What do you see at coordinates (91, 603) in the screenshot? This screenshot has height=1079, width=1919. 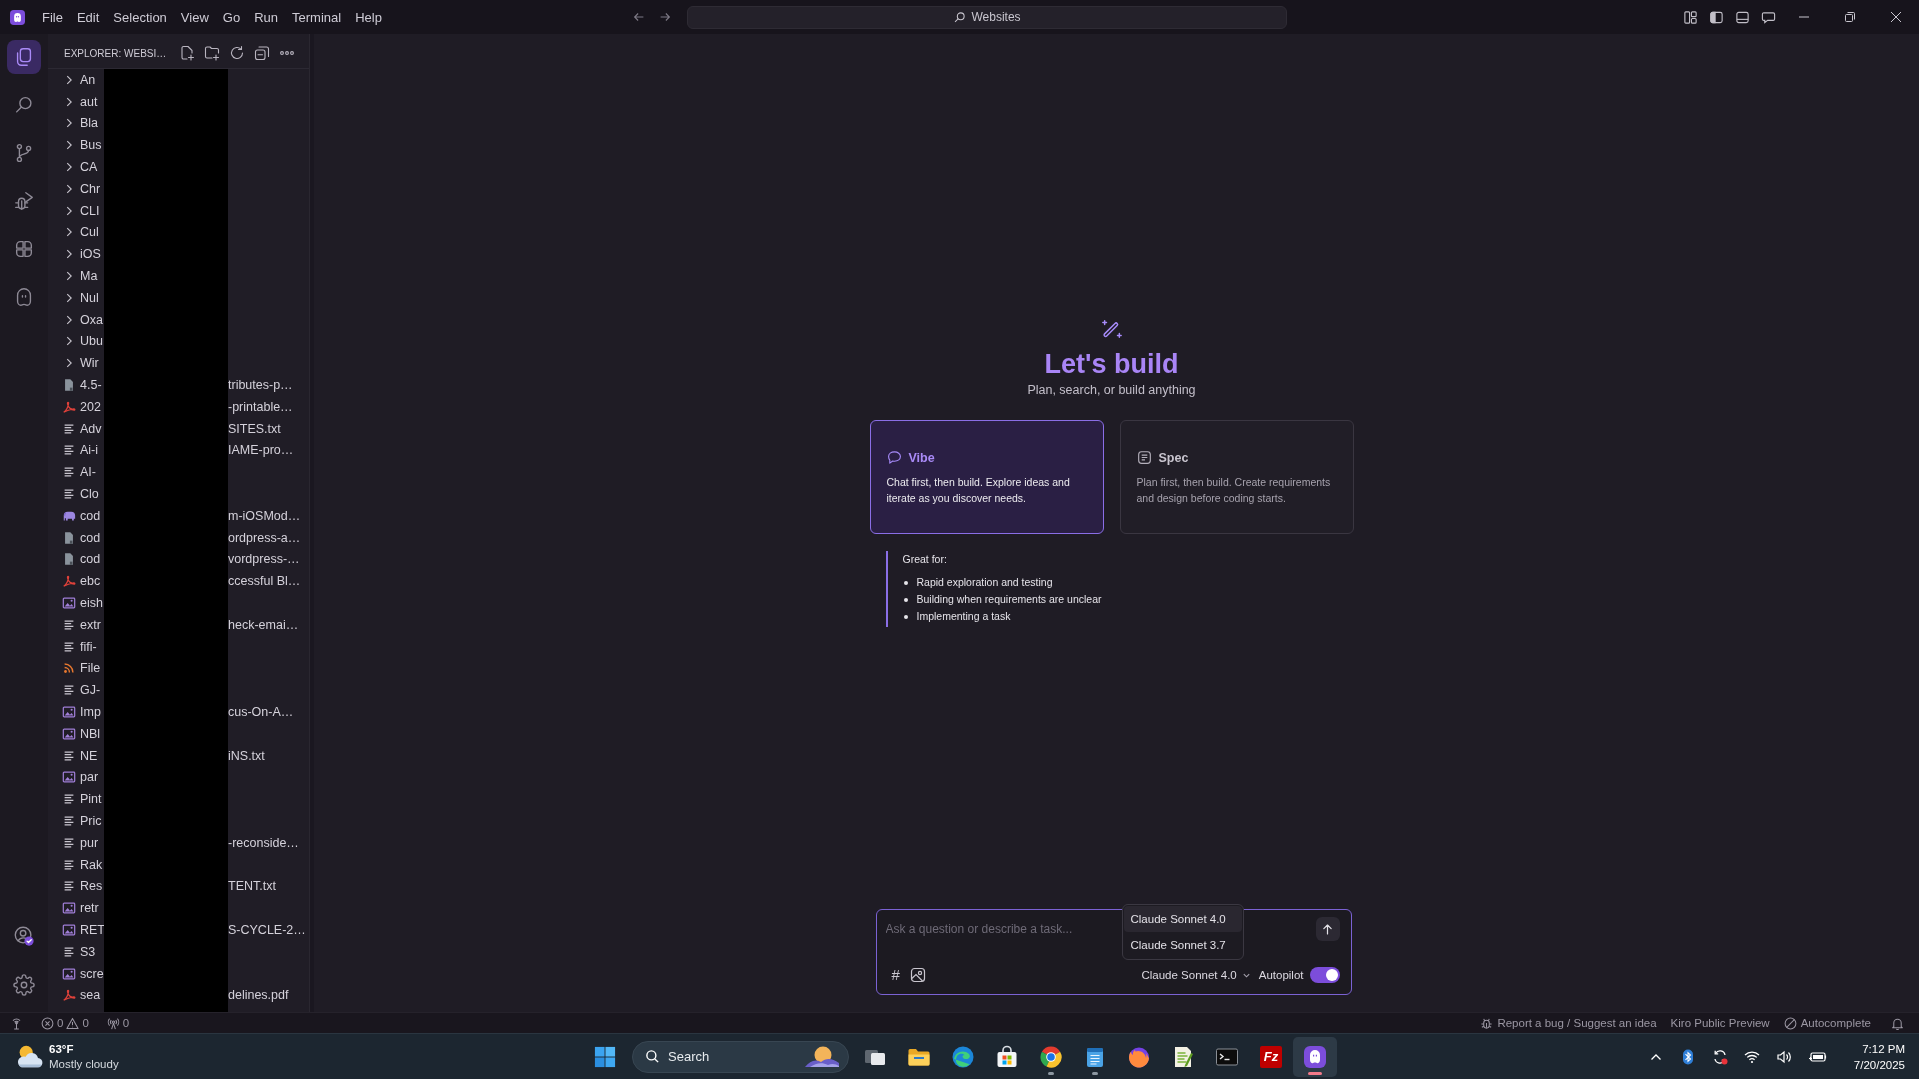 I see `file-name: eish` at bounding box center [91, 603].